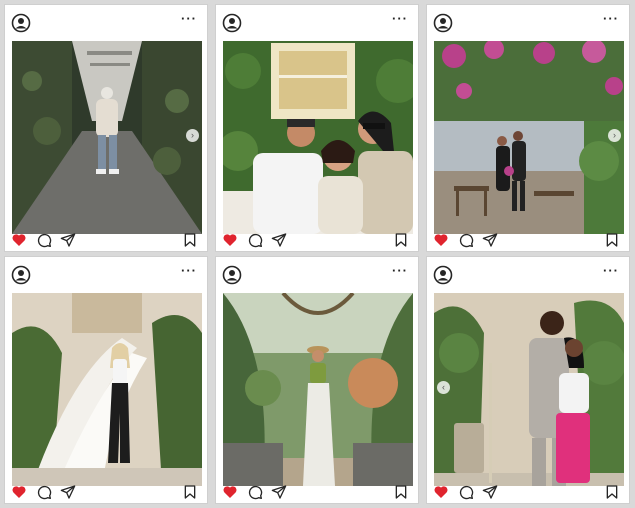 This screenshot has height=508, width=635. Describe the element at coordinates (443, 387) in the screenshot. I see `prev-image-button: ‹` at that location.